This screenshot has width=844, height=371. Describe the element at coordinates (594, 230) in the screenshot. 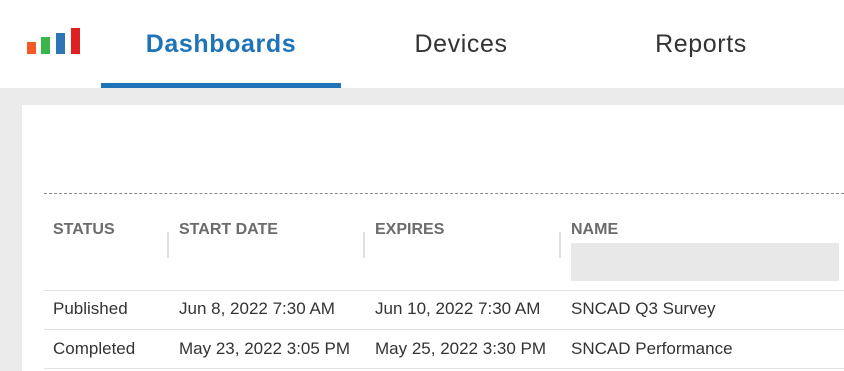

I see `column-header-name: NAME` at that location.